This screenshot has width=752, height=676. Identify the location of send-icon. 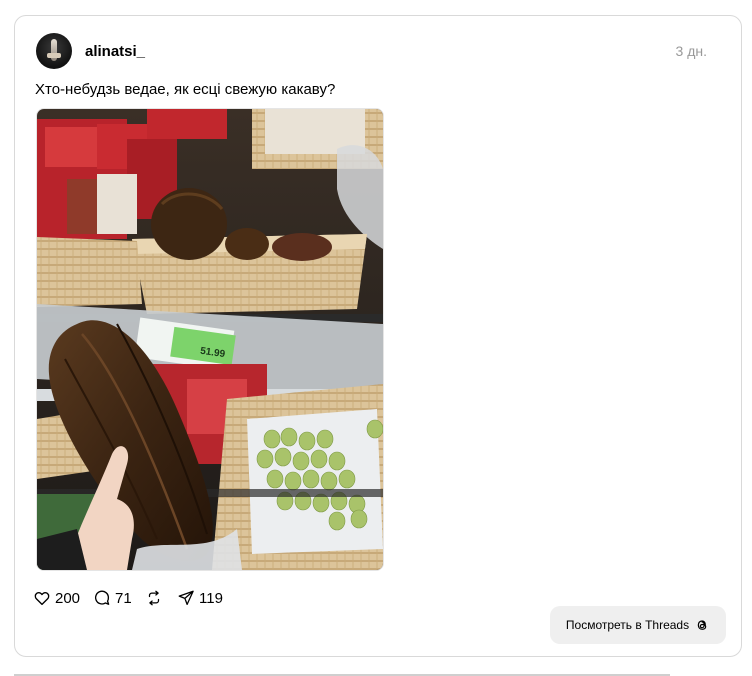
(186, 598).